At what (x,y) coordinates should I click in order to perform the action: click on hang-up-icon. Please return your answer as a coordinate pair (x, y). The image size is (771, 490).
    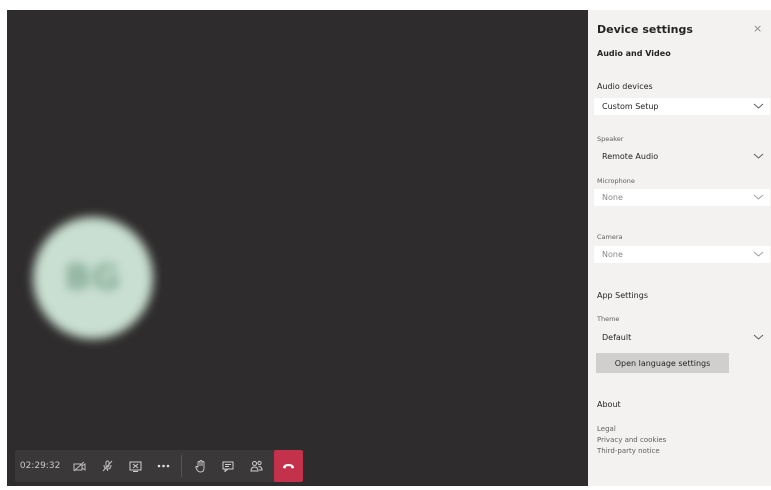
    Looking at the image, I should click on (289, 465).